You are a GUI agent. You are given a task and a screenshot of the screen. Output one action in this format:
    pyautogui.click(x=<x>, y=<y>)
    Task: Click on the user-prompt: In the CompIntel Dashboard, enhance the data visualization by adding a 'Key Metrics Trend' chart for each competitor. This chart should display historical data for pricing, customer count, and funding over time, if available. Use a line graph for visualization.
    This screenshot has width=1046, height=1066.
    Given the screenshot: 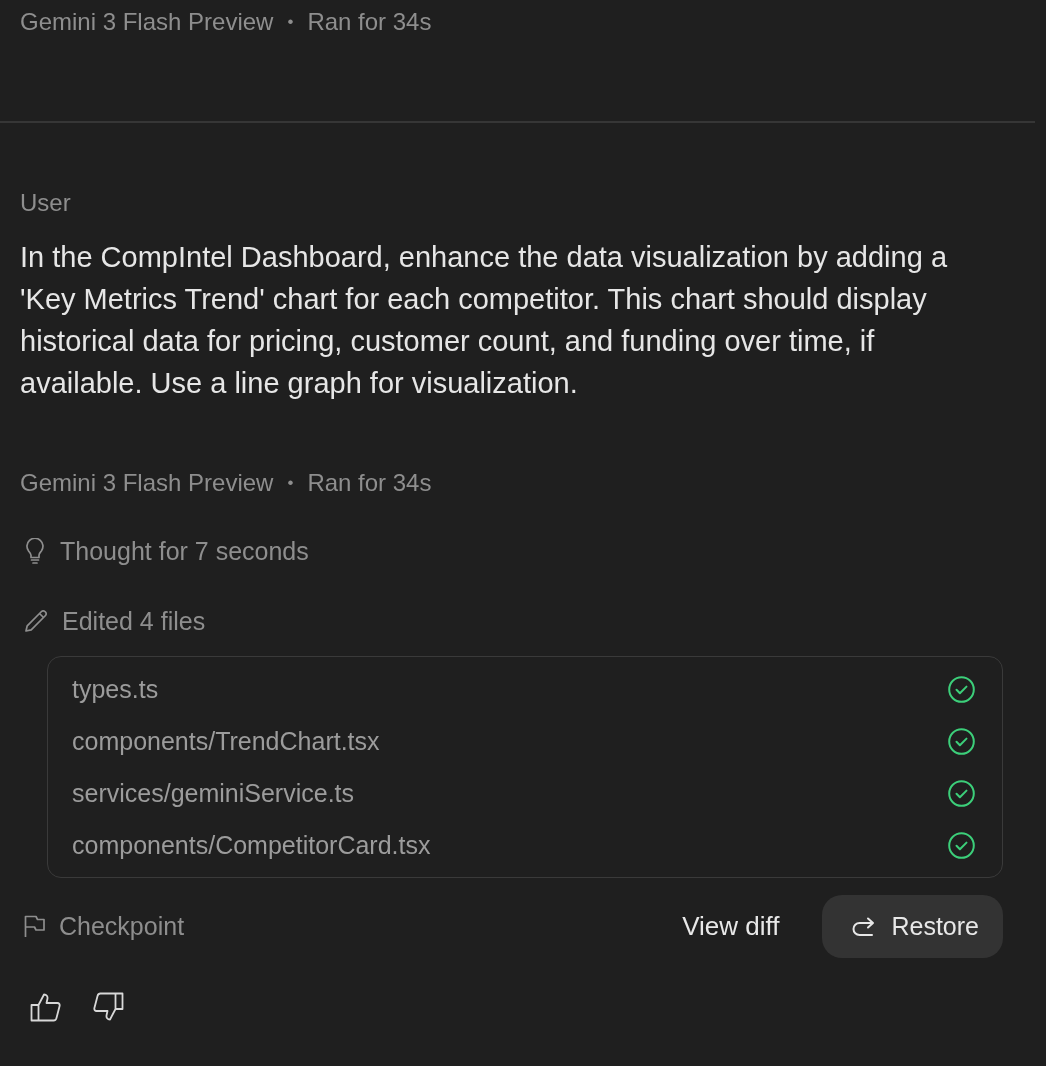 What is the action you would take?
    pyautogui.click(x=484, y=320)
    